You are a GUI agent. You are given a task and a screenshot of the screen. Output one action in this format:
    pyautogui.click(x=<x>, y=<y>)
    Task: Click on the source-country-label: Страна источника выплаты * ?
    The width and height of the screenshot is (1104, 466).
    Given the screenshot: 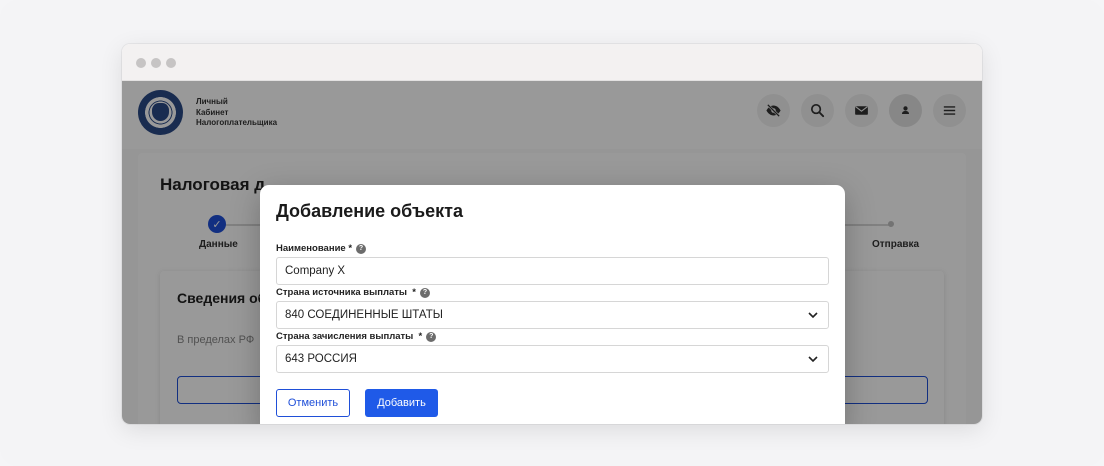 What is the action you would take?
    pyautogui.click(x=353, y=292)
    